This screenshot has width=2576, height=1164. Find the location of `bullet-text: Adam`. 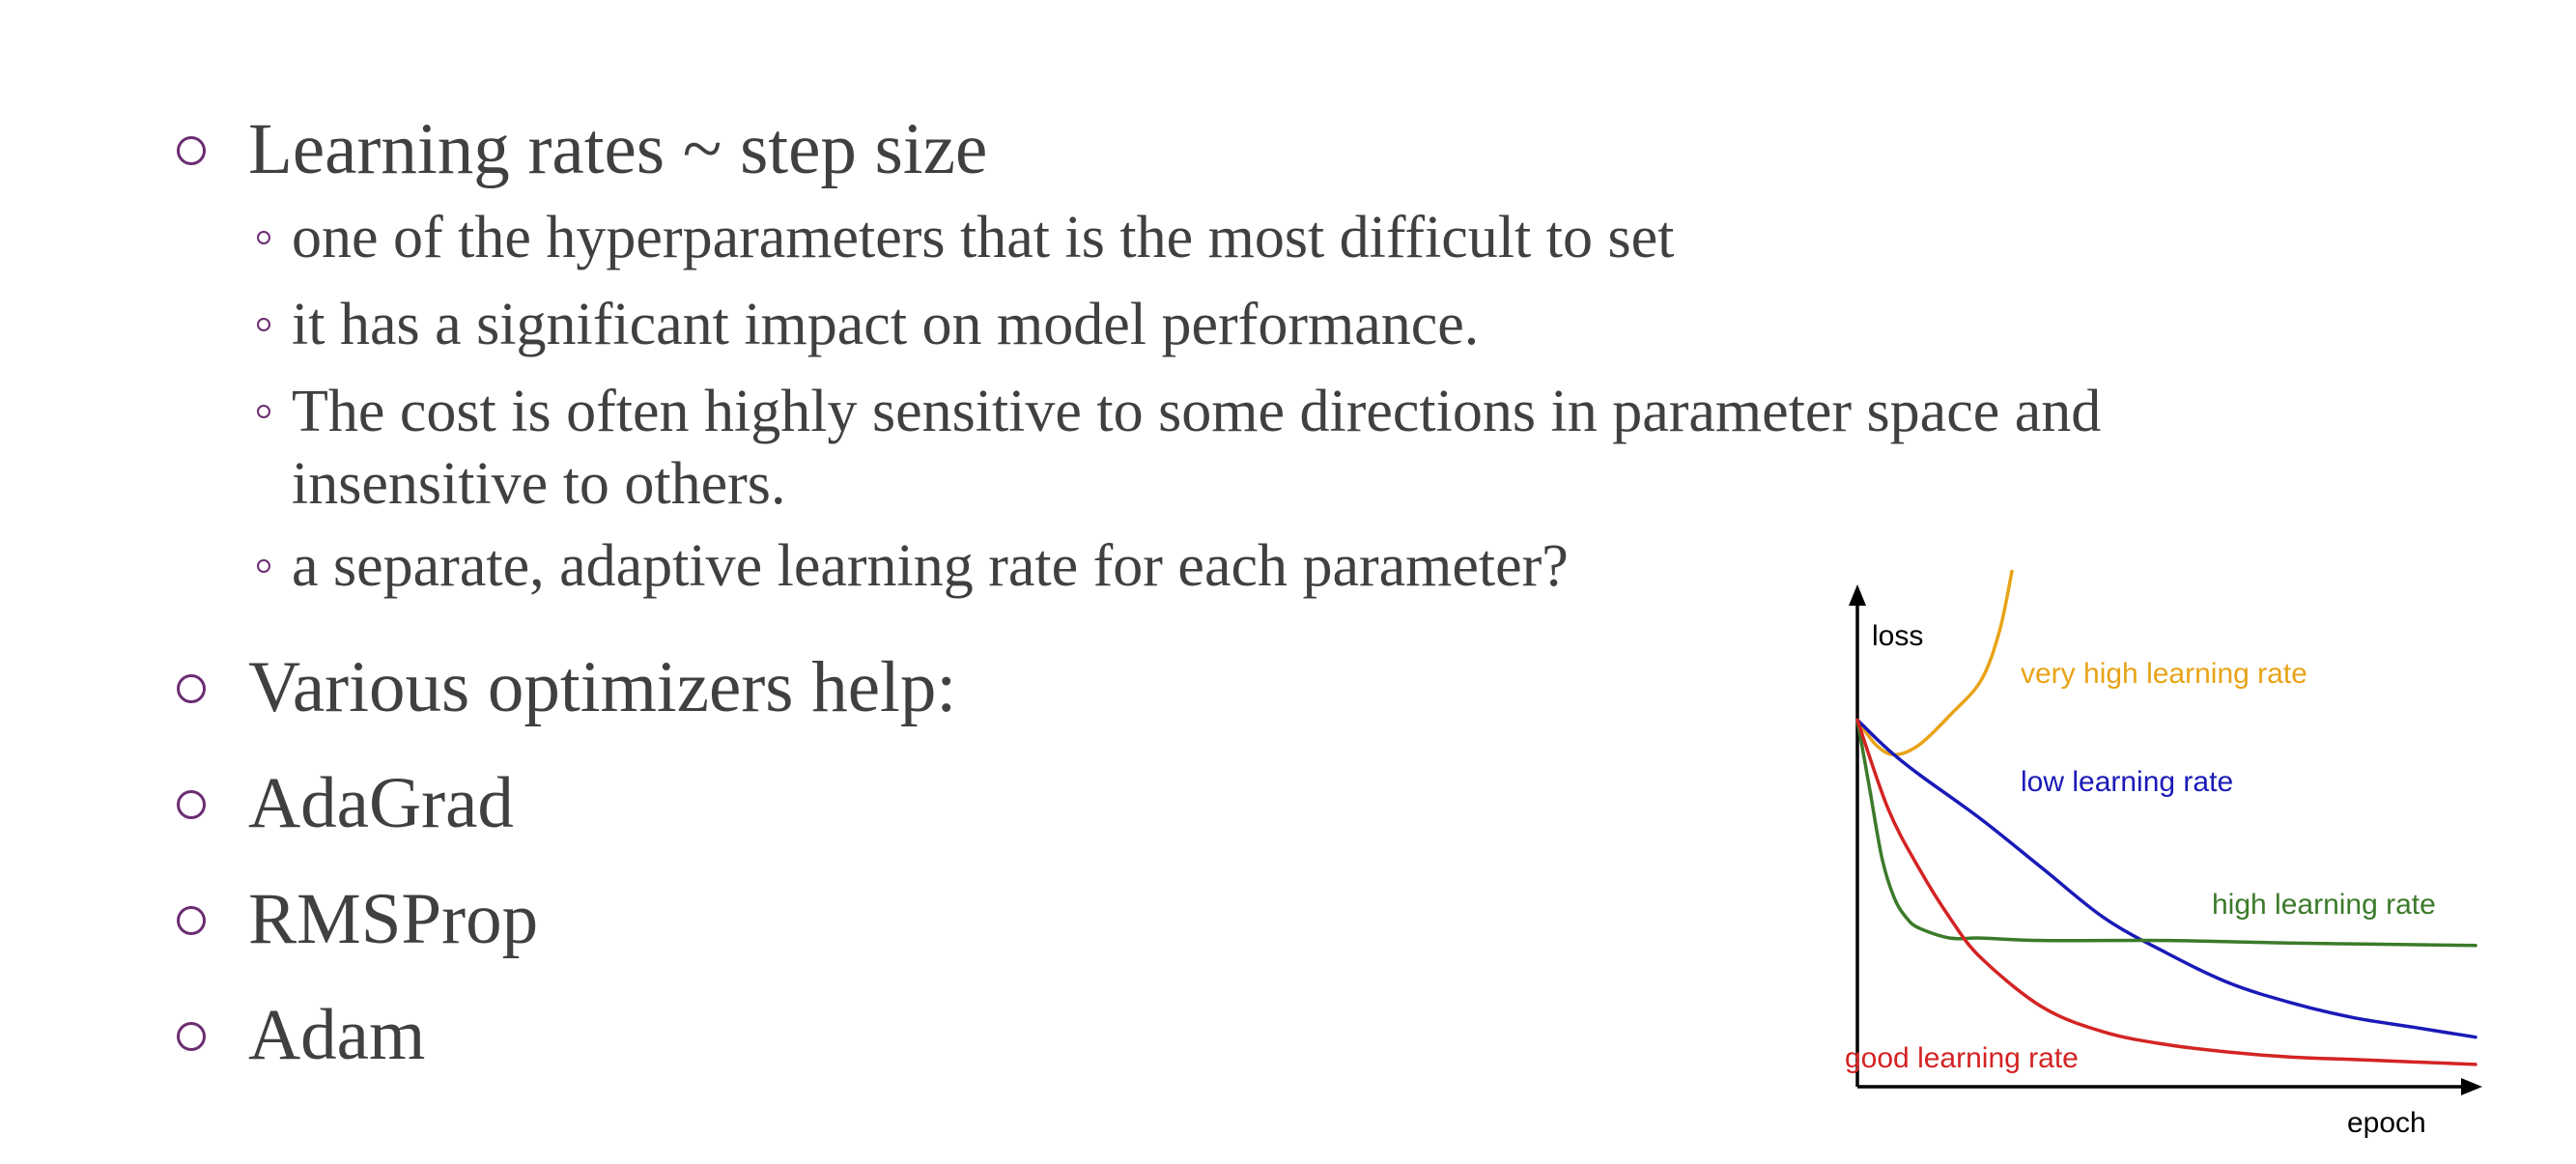

bullet-text: Adam is located at coordinates (337, 1035).